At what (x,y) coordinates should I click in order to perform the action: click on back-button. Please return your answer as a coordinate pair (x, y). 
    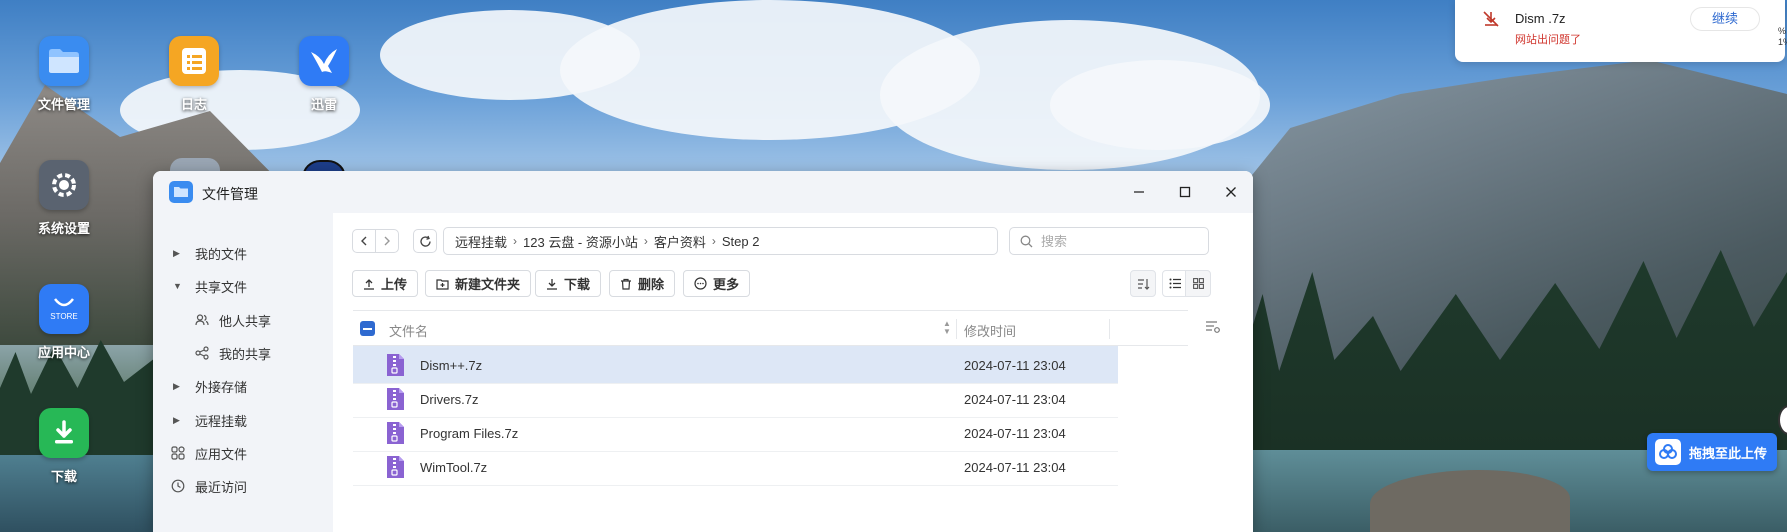
    Looking at the image, I should click on (364, 241).